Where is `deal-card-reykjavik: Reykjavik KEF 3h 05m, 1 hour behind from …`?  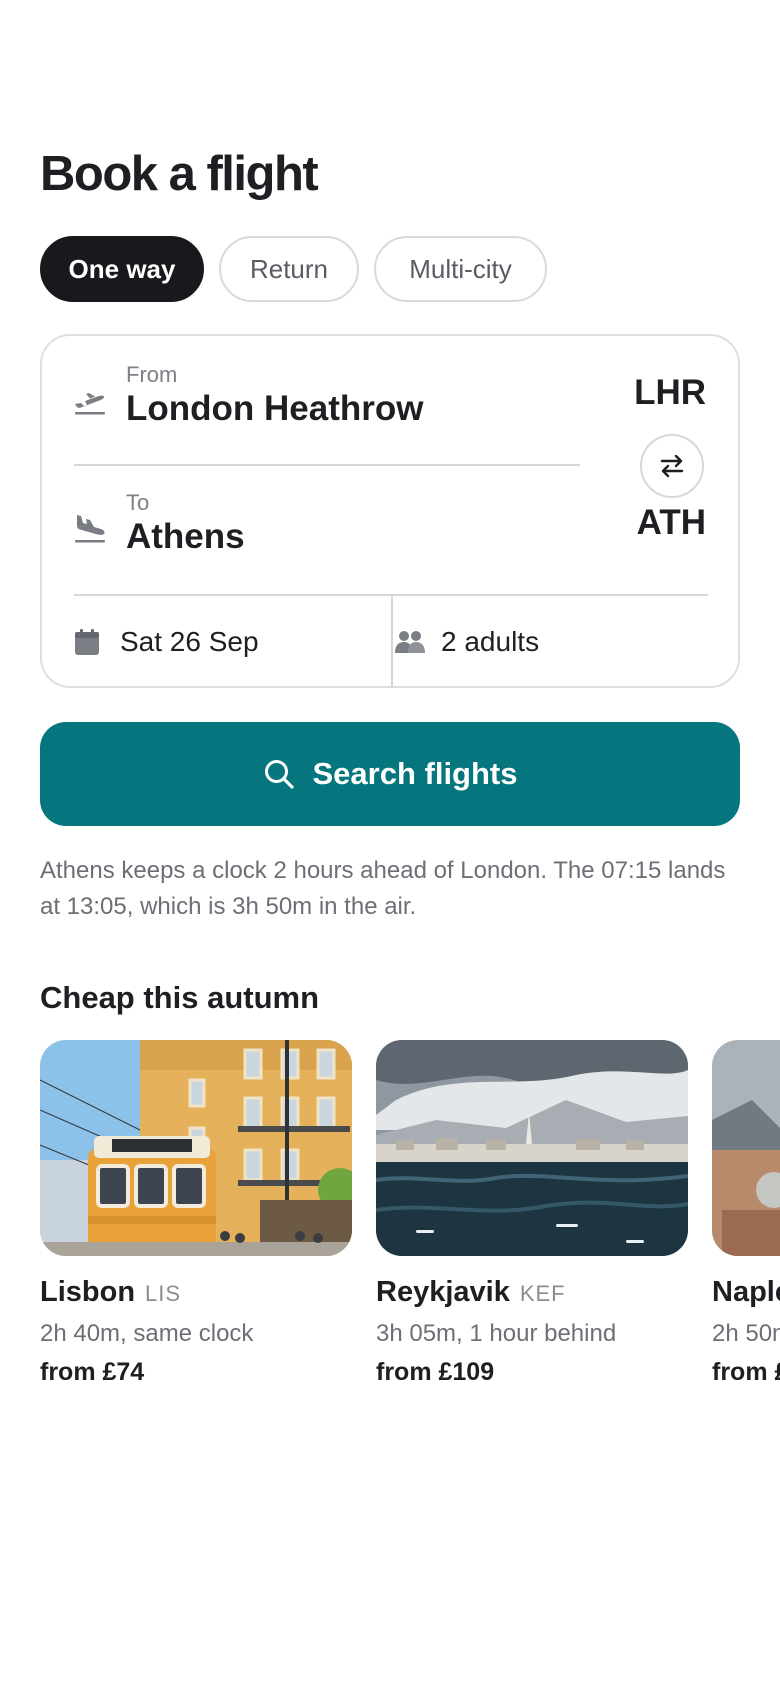 deal-card-reykjavik: Reykjavik KEF 3h 05m, 1 hour behind from … is located at coordinates (532, 1214).